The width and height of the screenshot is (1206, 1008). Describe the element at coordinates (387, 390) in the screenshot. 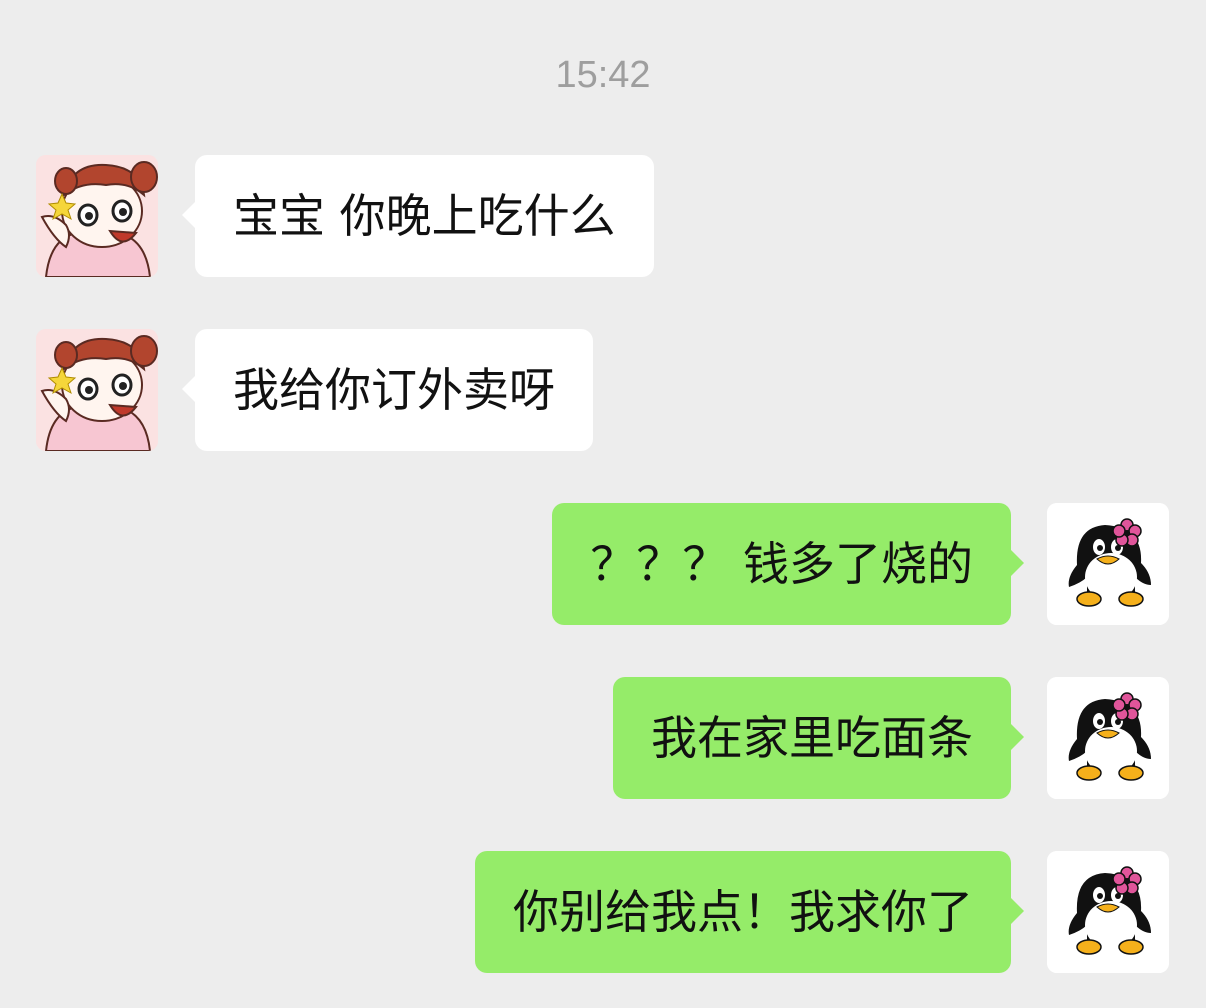

I see `message-bubble-incoming: 我给你订外卖呀` at that location.